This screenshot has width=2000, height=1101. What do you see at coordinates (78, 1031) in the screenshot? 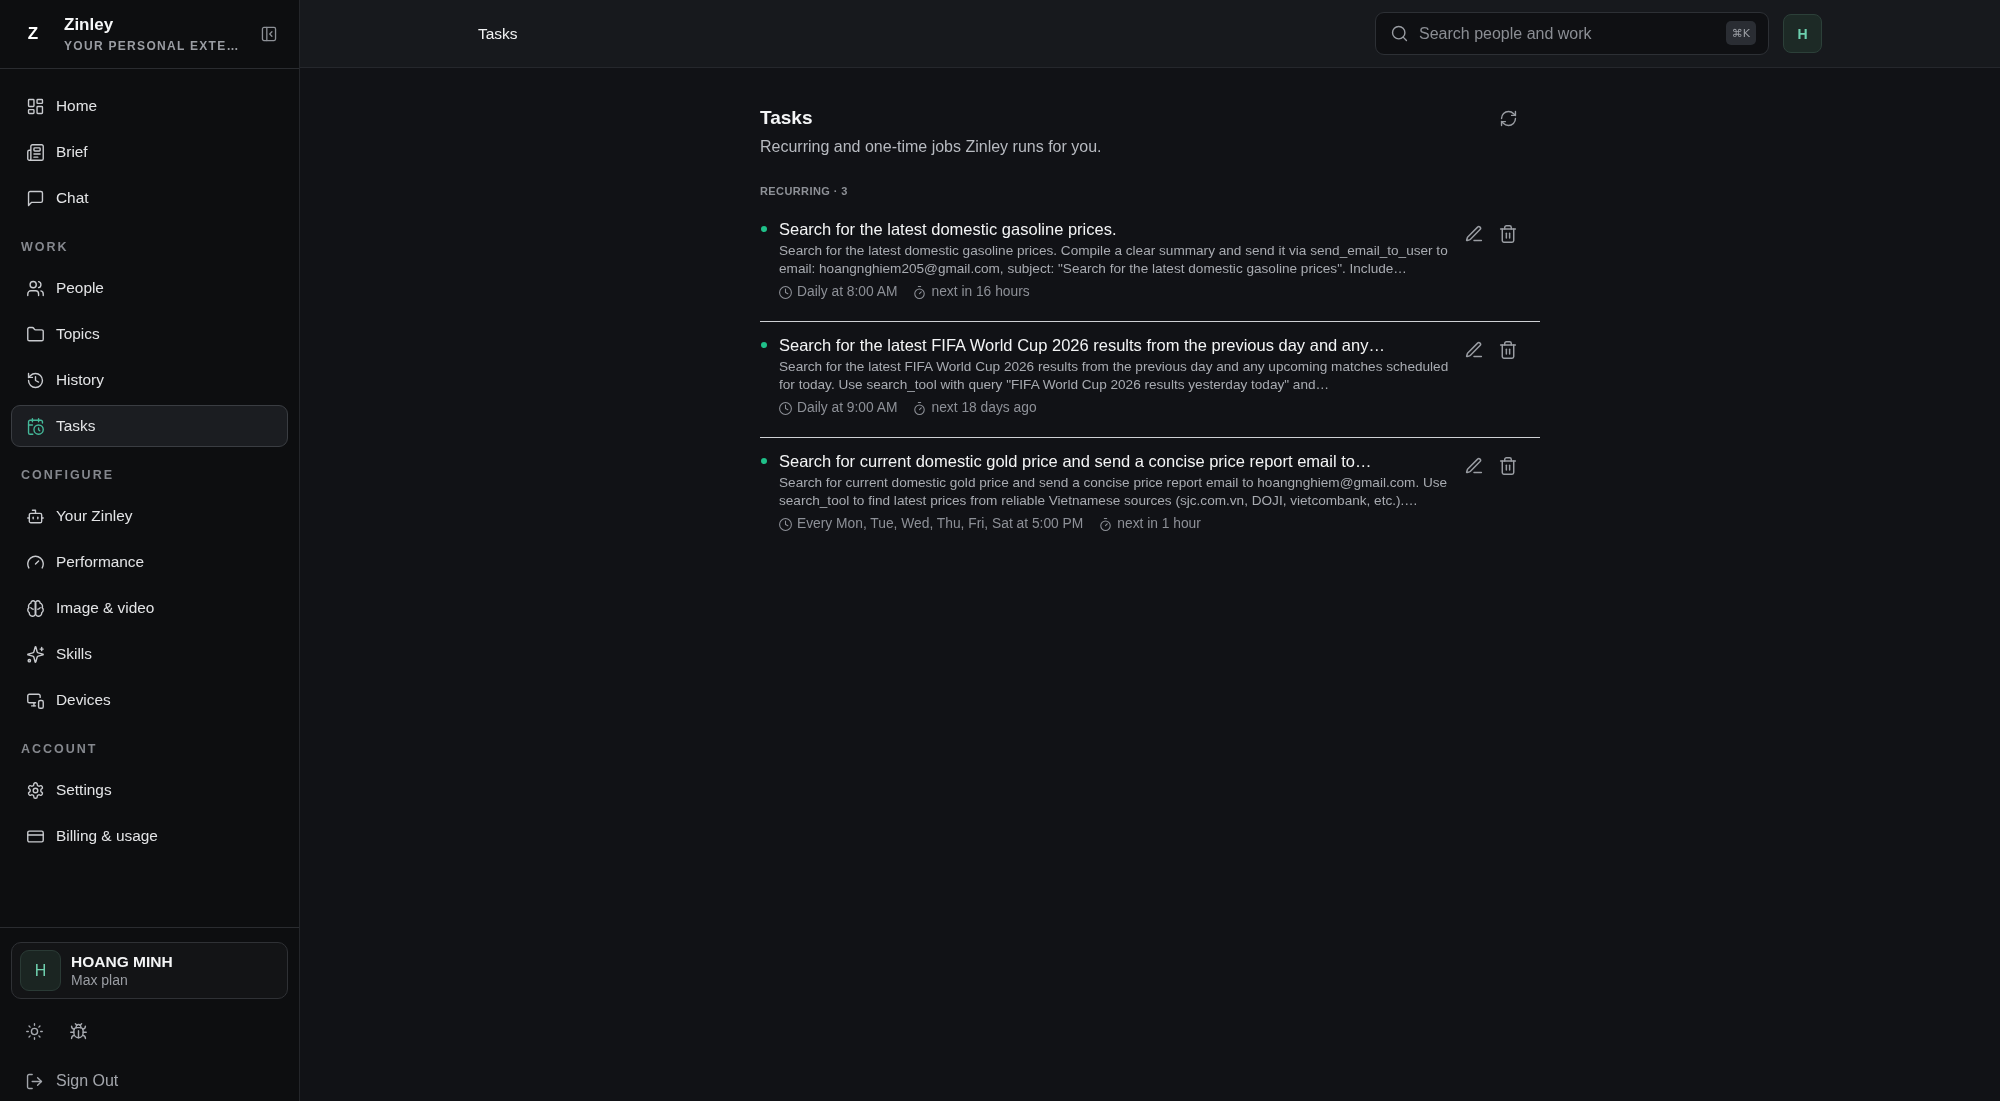
I see `bug-icon` at bounding box center [78, 1031].